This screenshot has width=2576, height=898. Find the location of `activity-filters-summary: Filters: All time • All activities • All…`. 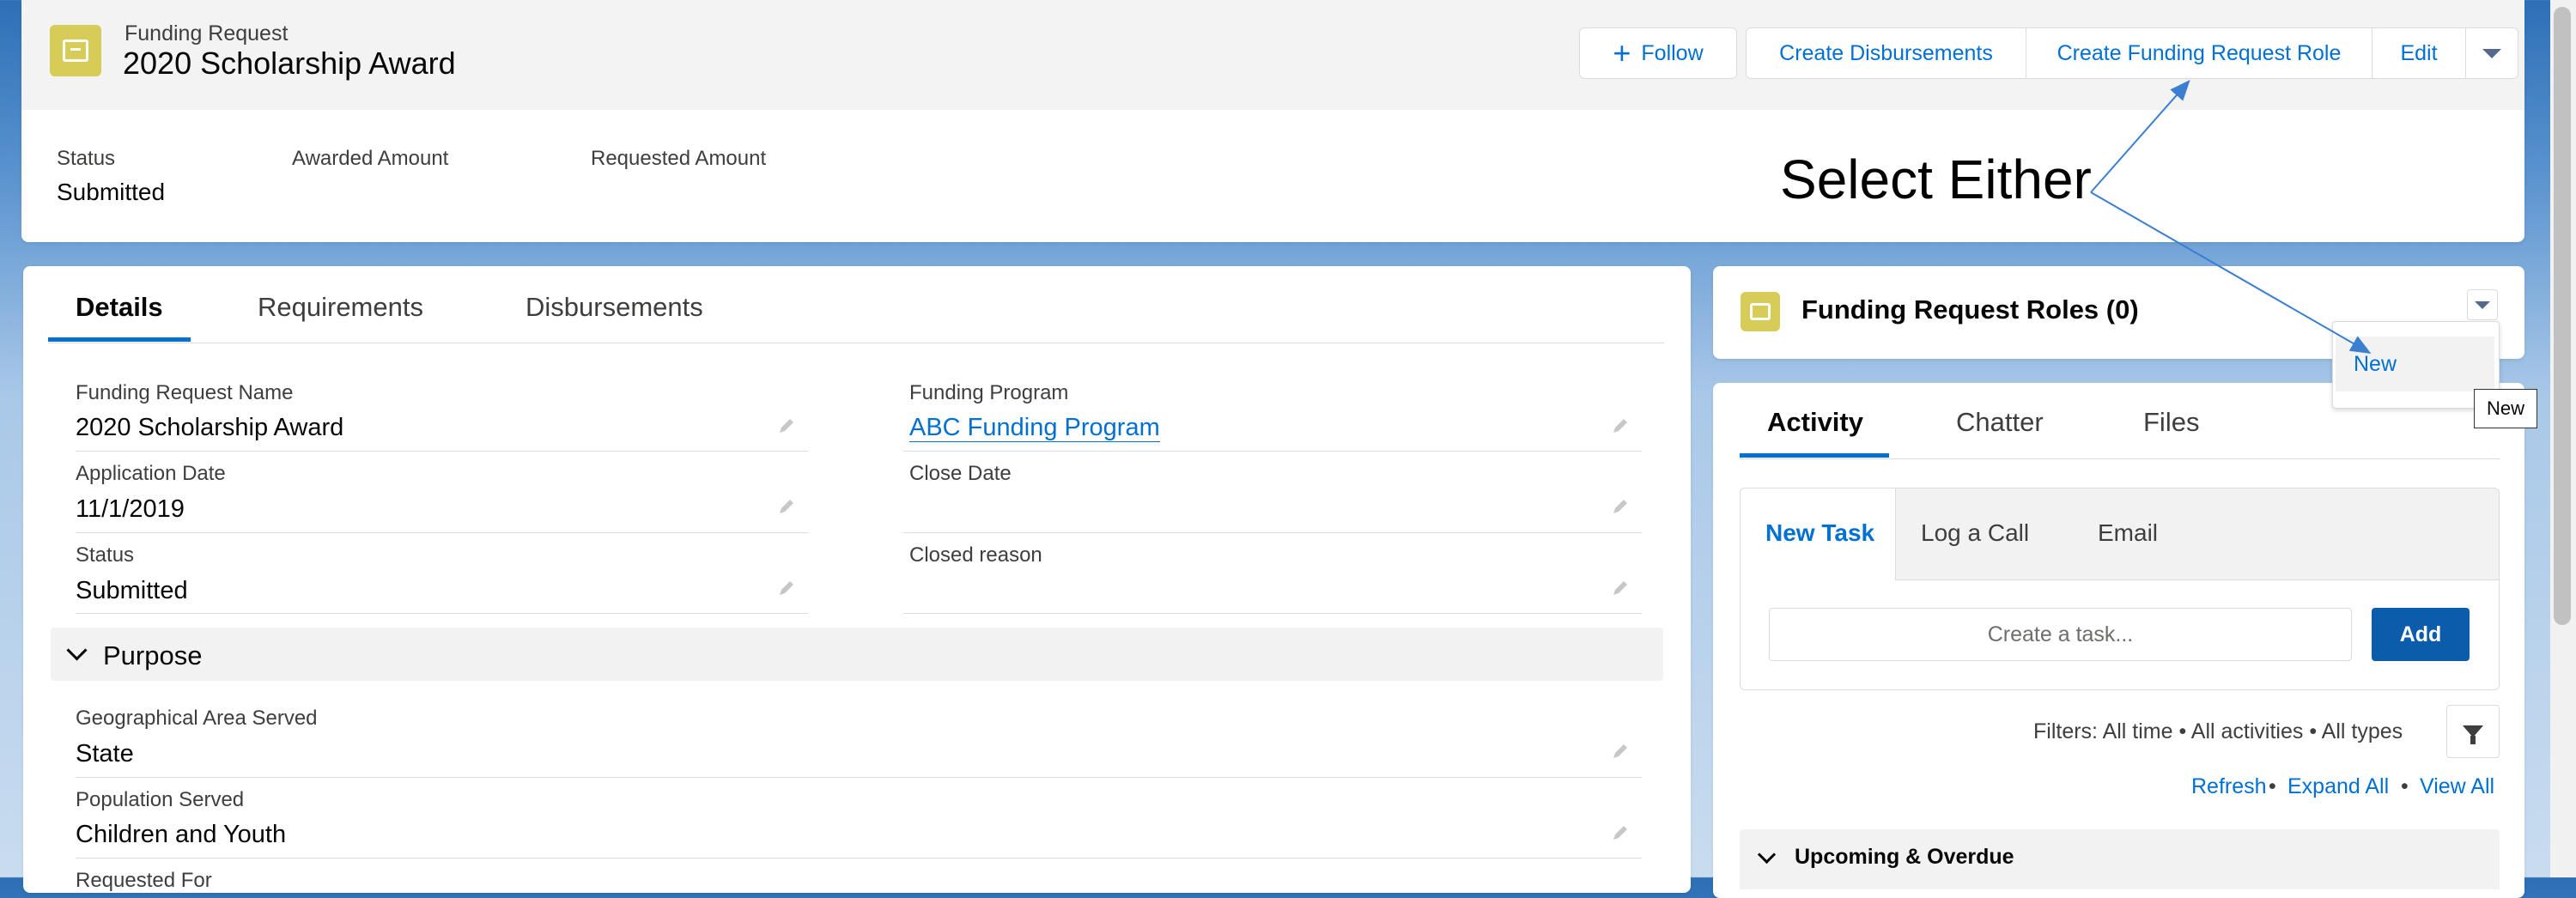

activity-filters-summary: Filters: All time • All activities • All… is located at coordinates (2218, 731).